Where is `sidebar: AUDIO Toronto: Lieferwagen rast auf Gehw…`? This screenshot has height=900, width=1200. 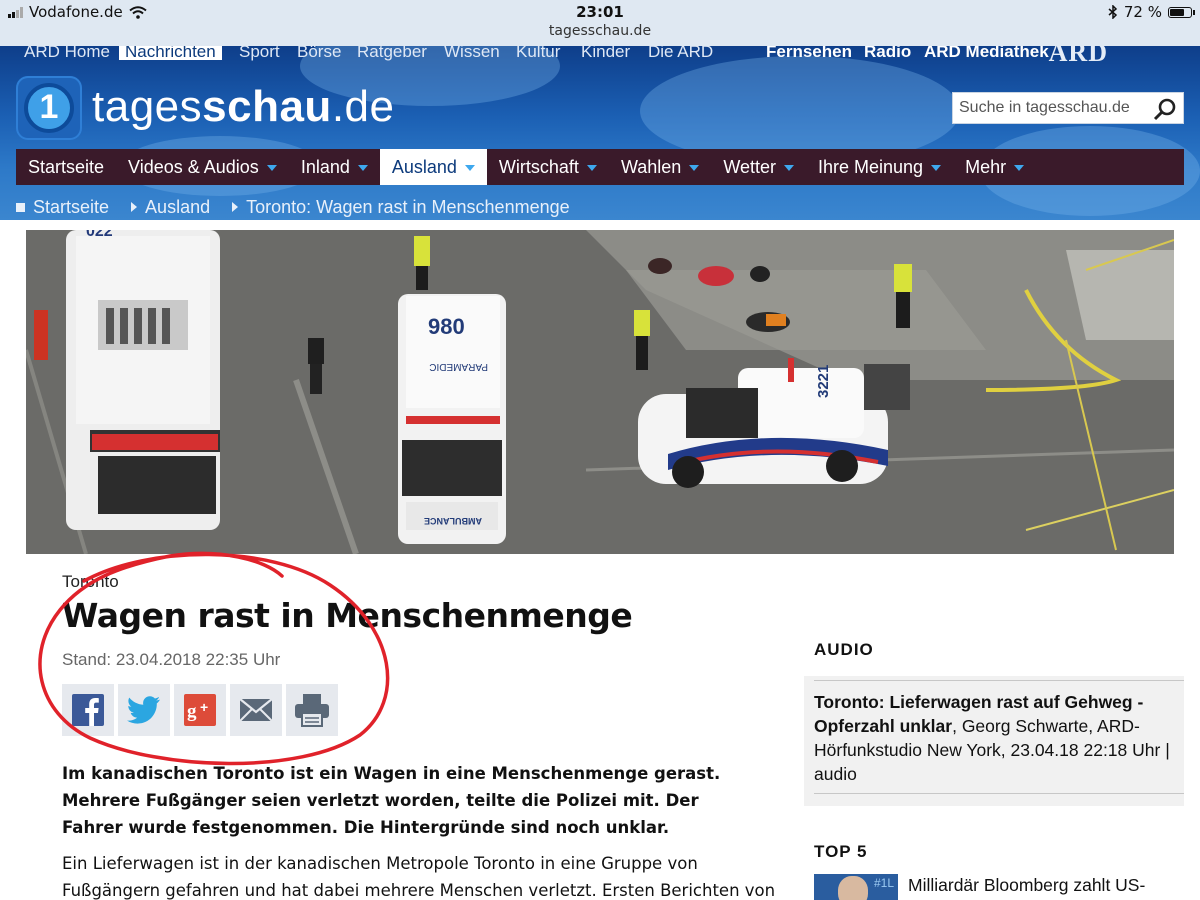
sidebar: AUDIO Toronto: Lieferwagen rast auf Gehw… is located at coordinates (994, 770).